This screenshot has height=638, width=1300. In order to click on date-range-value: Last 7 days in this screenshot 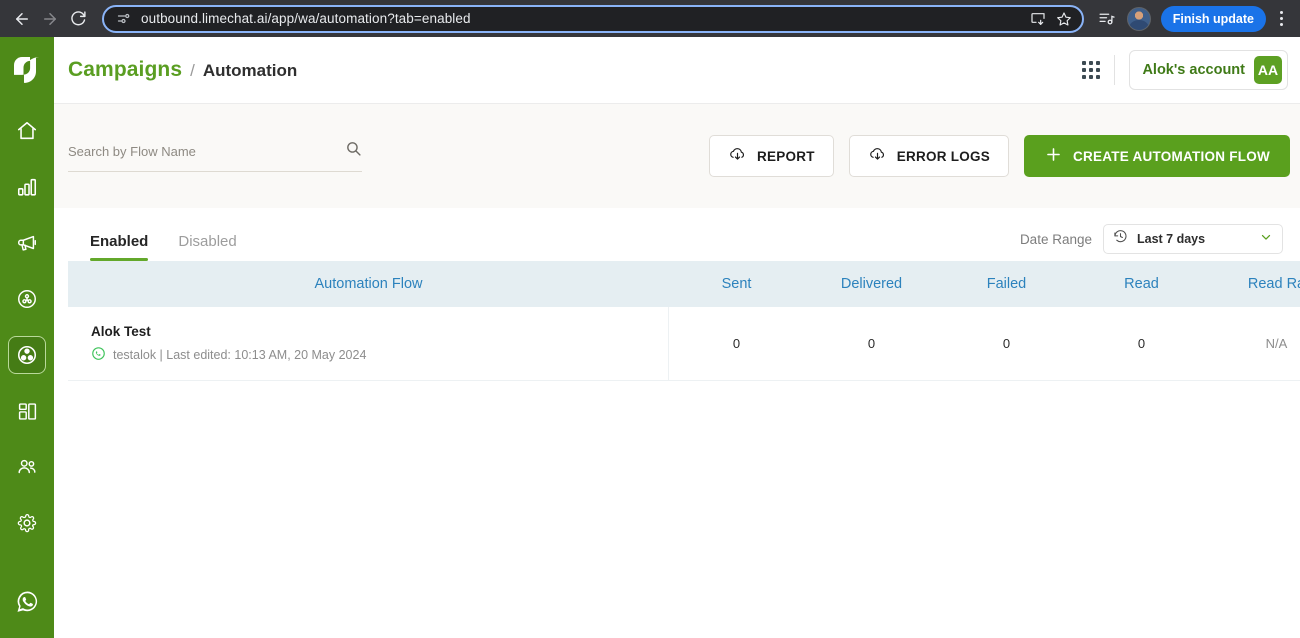, I will do `click(1171, 239)`.